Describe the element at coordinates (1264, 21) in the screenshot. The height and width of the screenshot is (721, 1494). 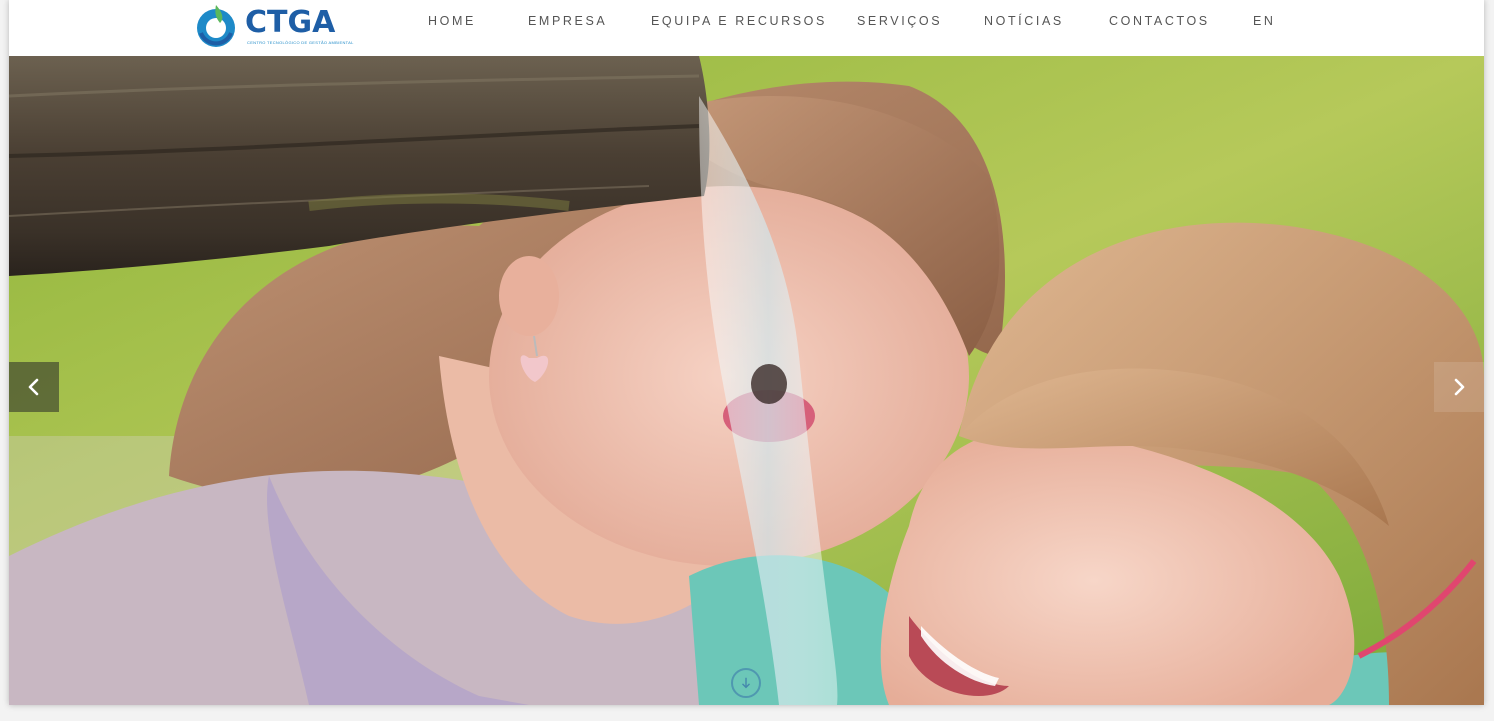
I see `nav-language-en: EN` at that location.